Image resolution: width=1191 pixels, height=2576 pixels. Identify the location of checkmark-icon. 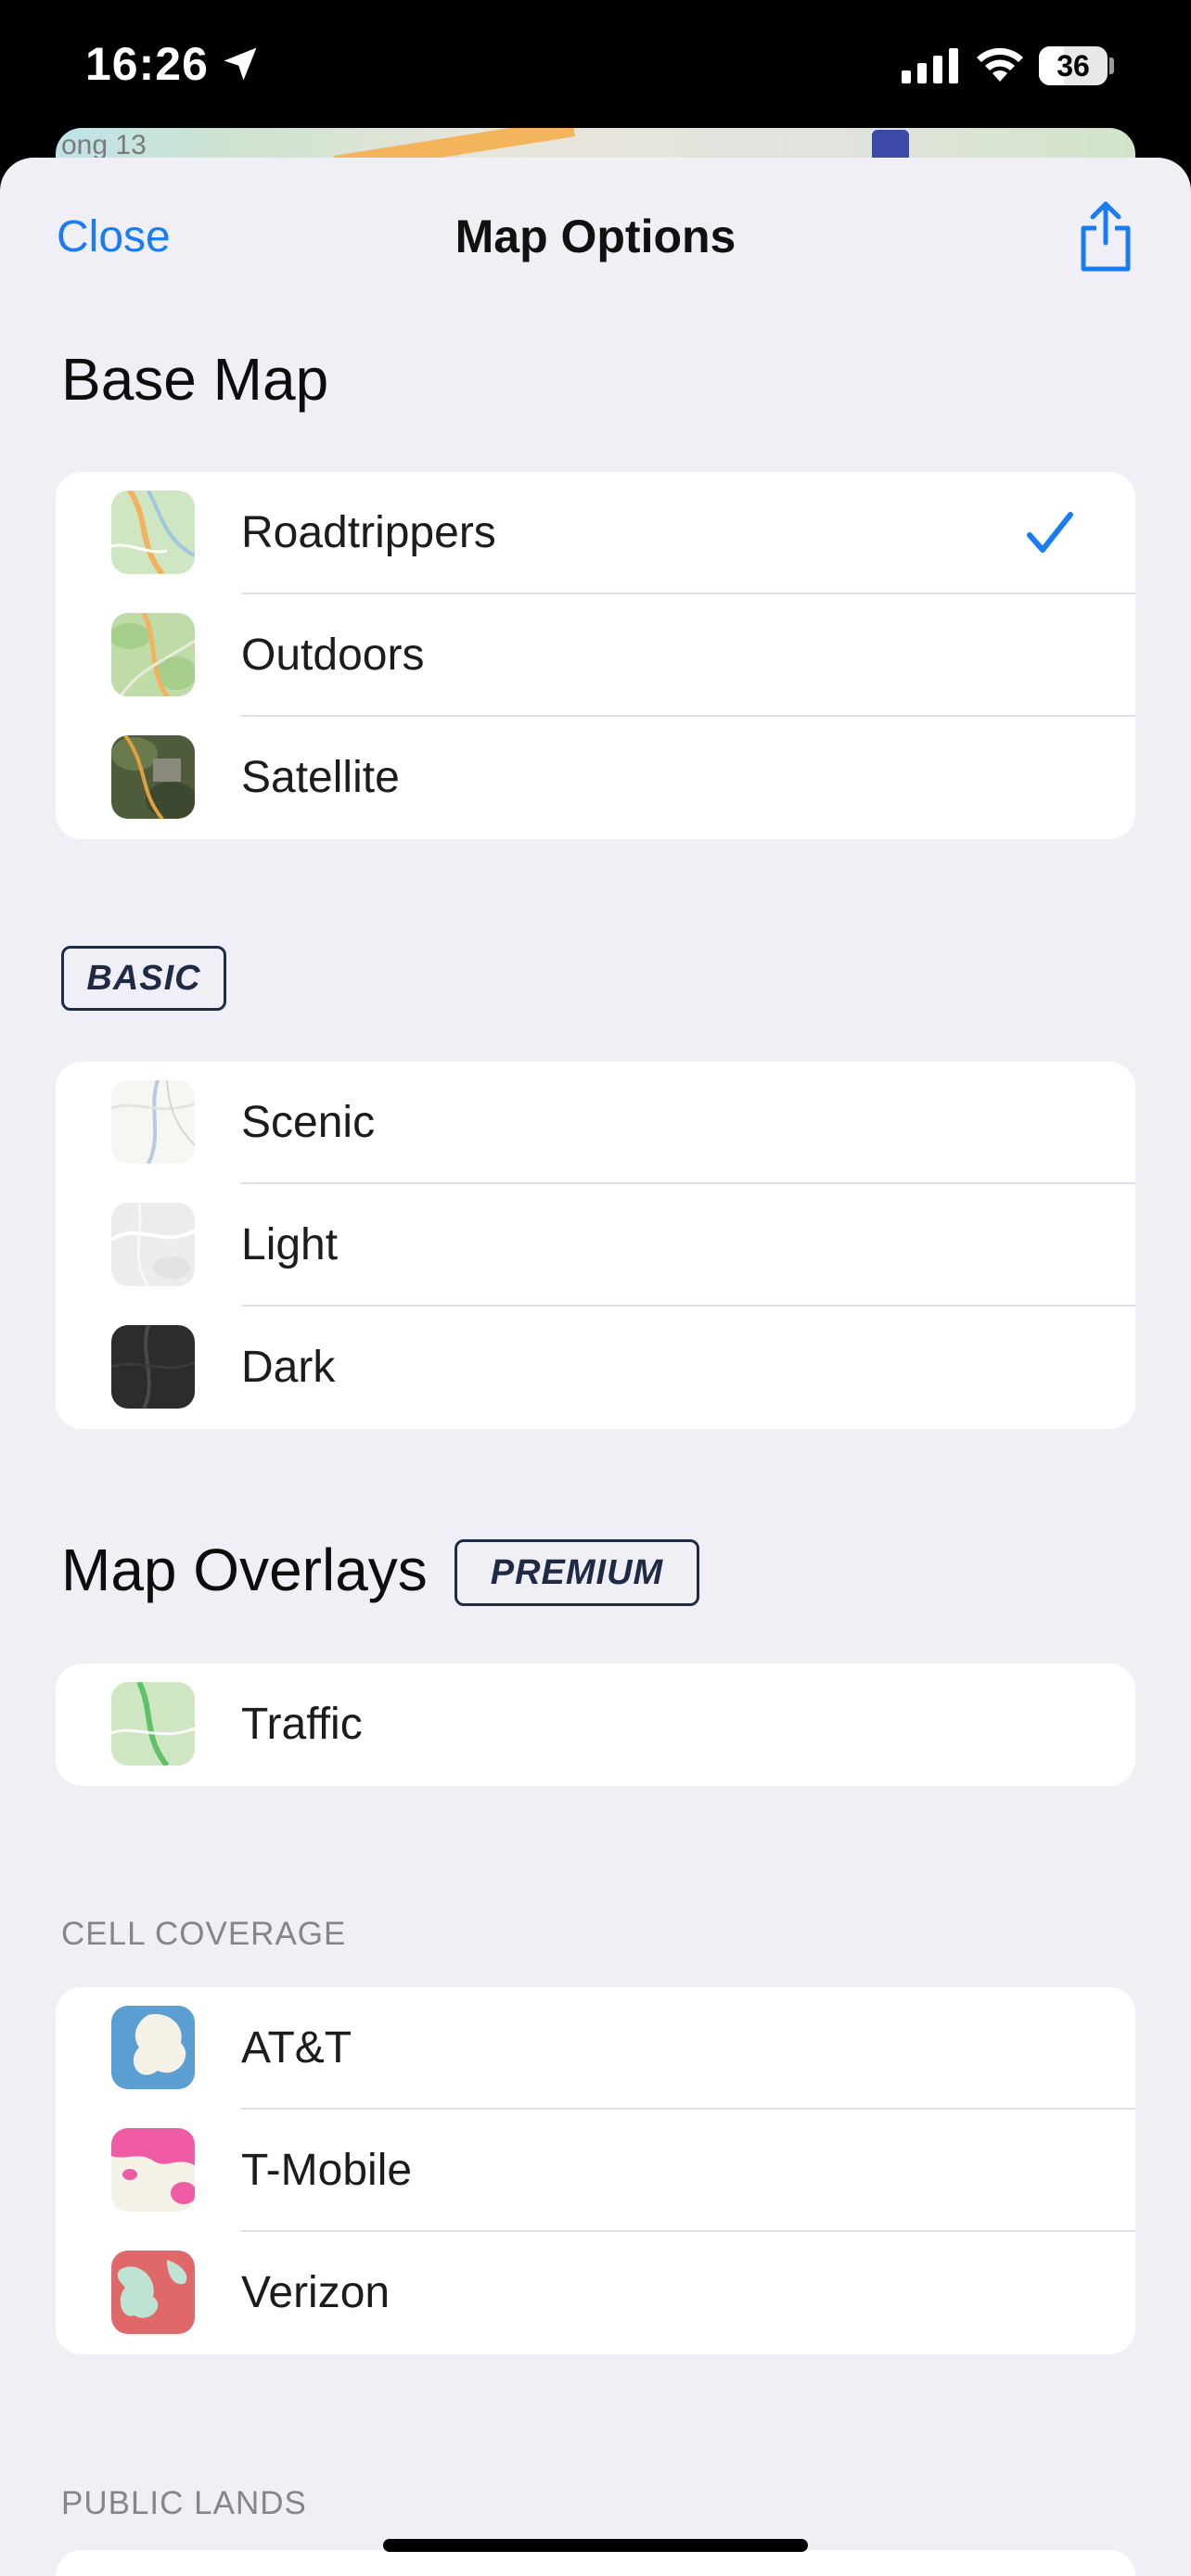
(1050, 532).